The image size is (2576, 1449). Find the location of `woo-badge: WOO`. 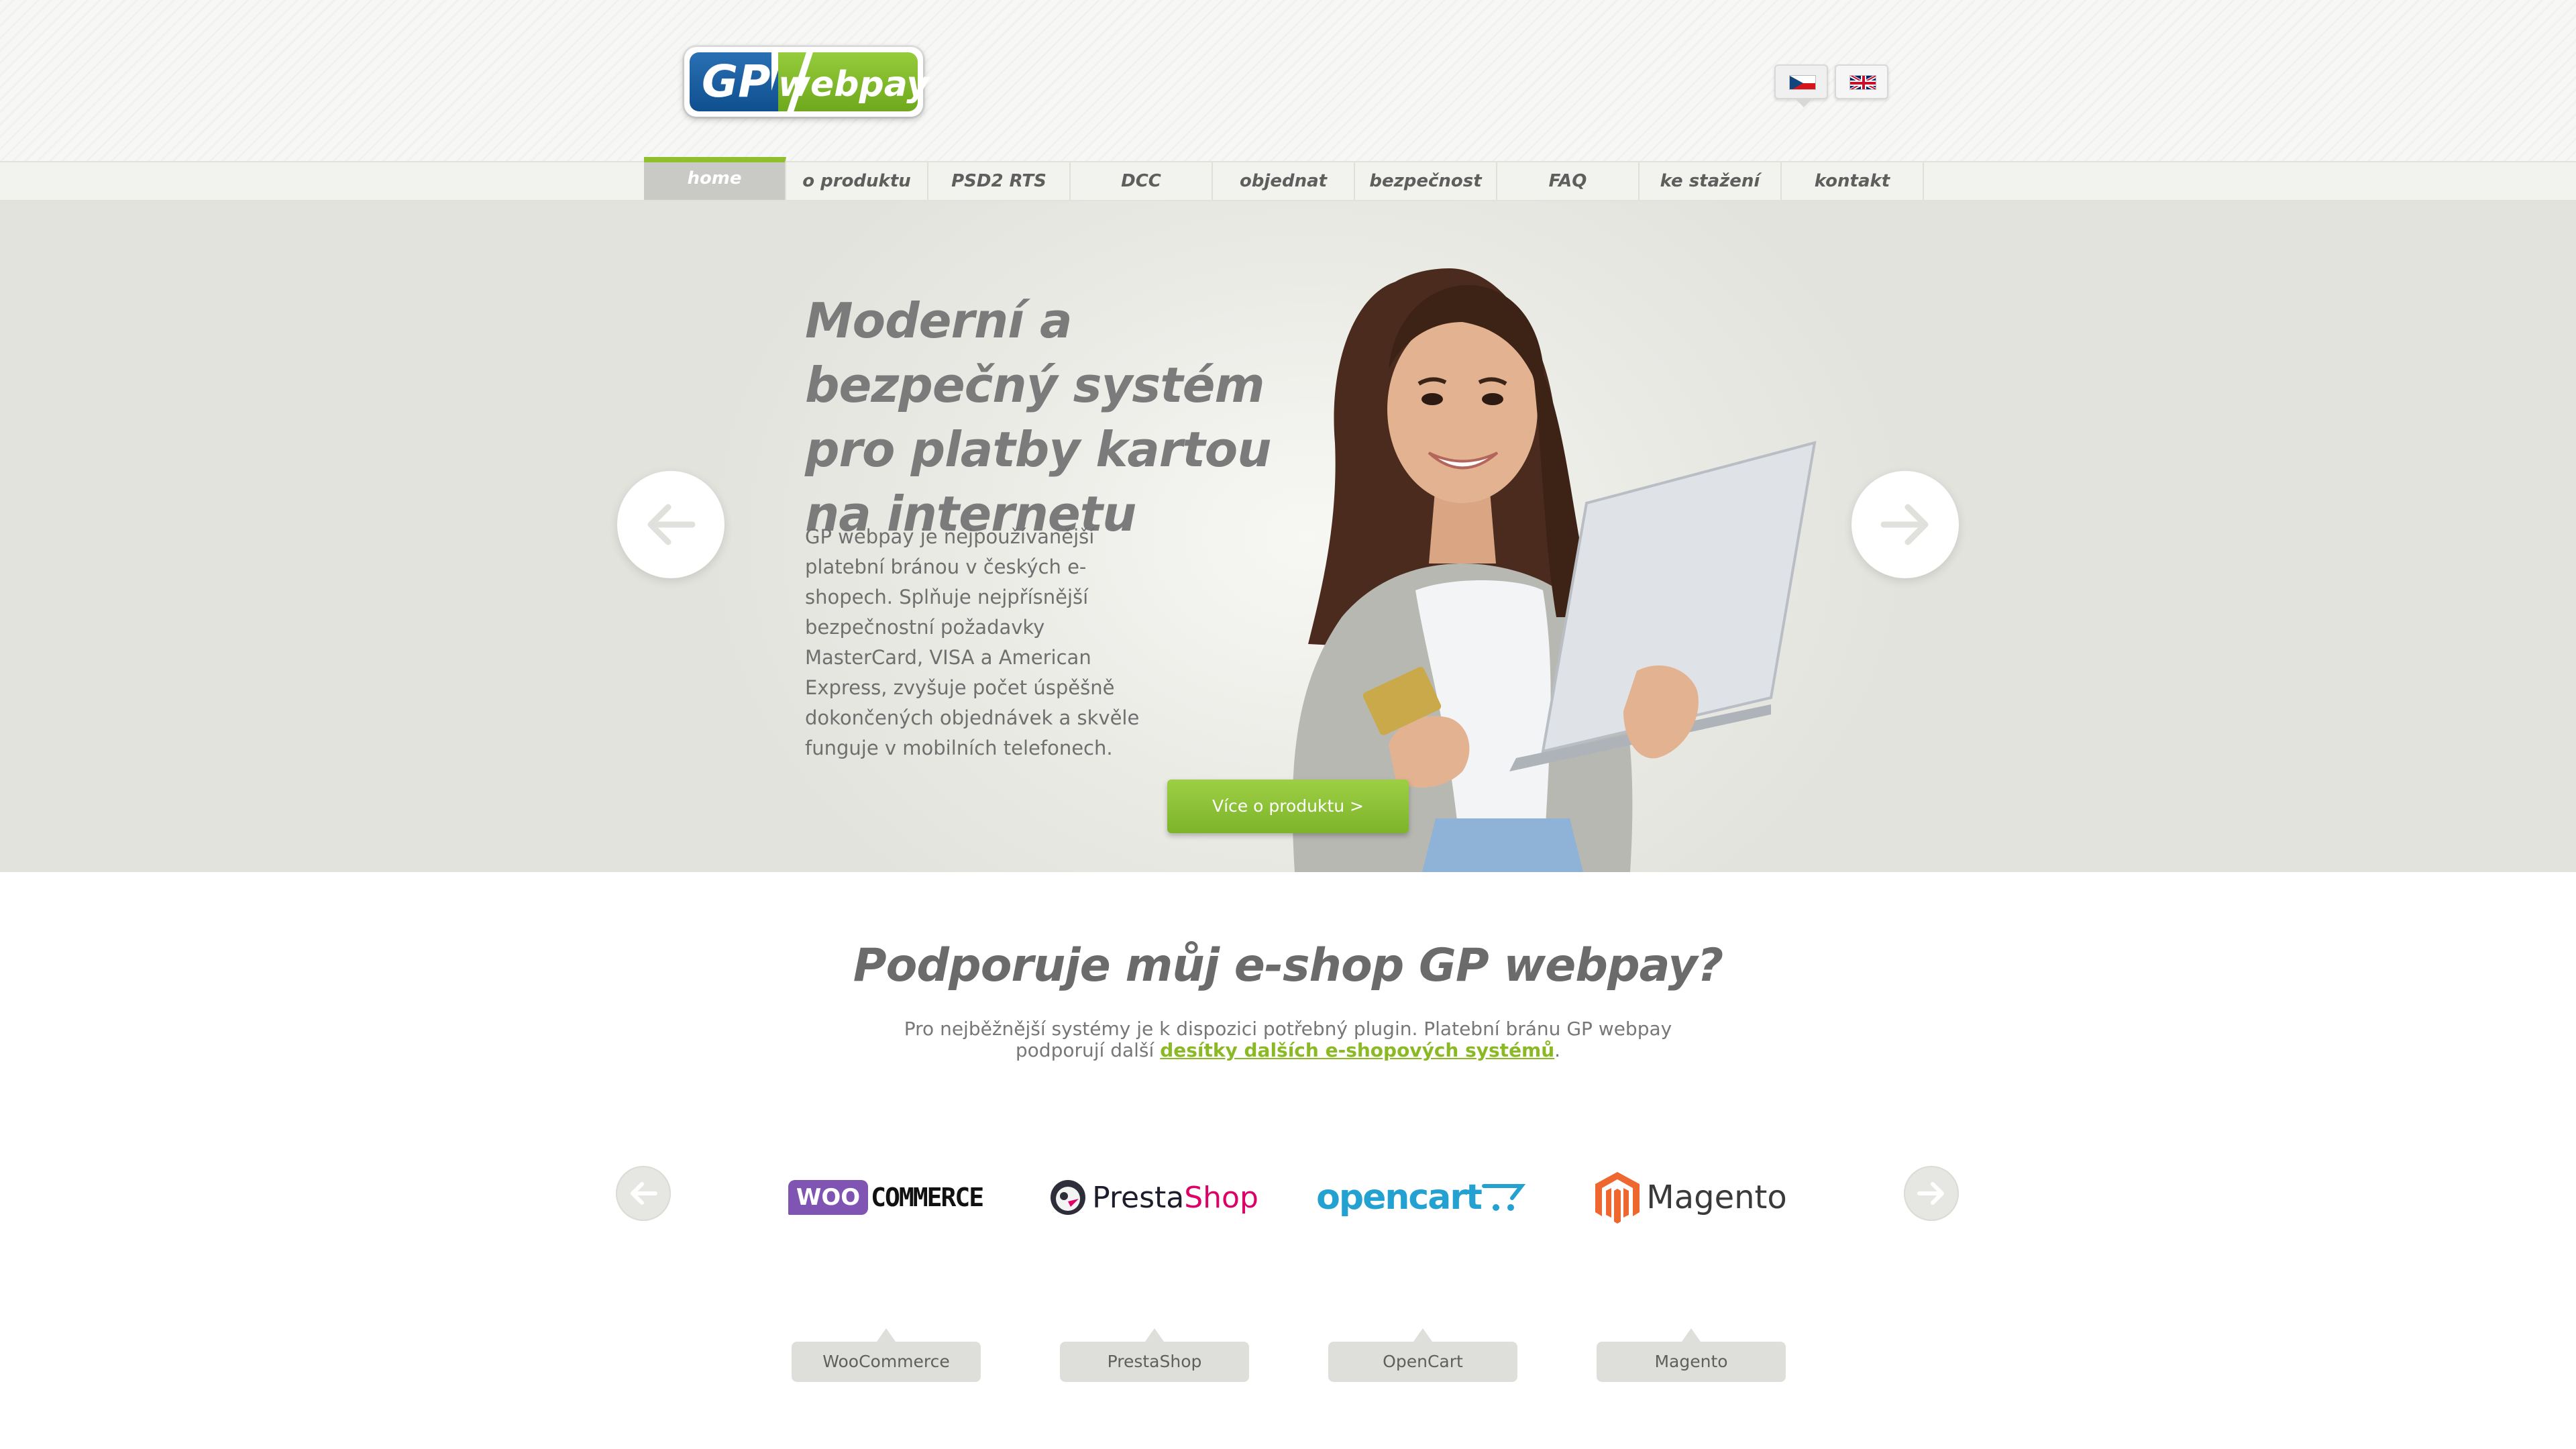

woo-badge: WOO is located at coordinates (828, 1197).